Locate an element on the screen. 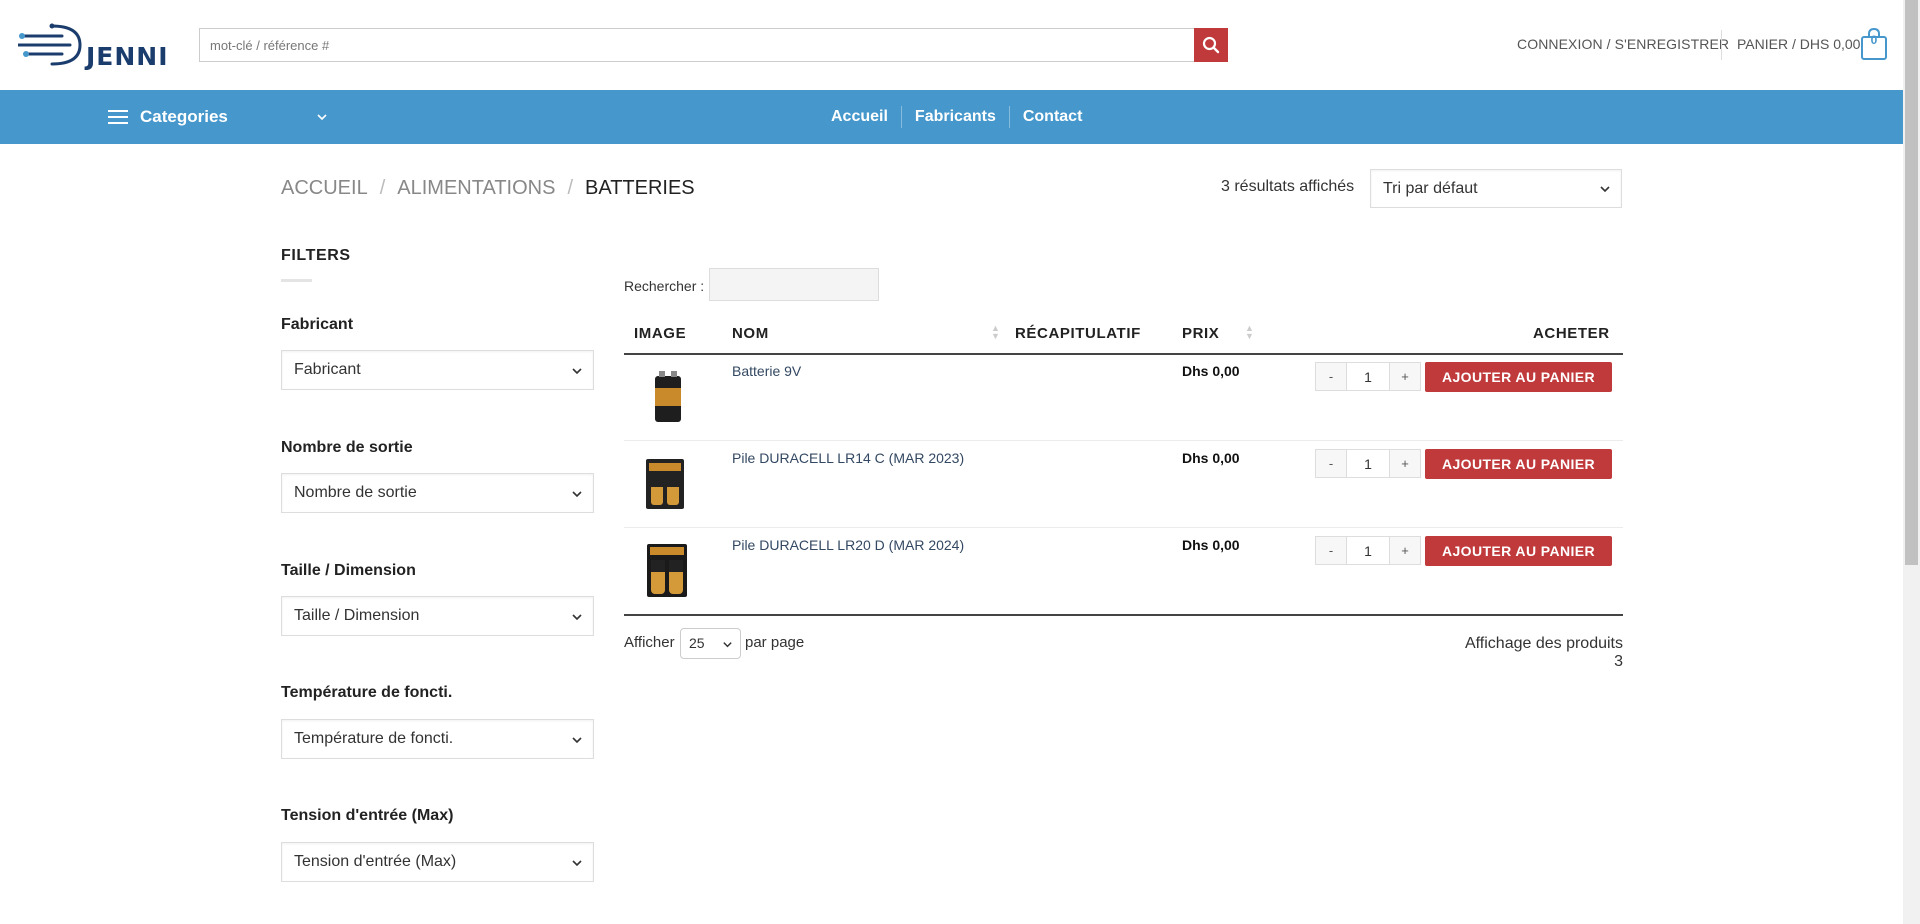  column-header-recapitulatif: RÉCAPITULATIF is located at coordinates (1078, 333).